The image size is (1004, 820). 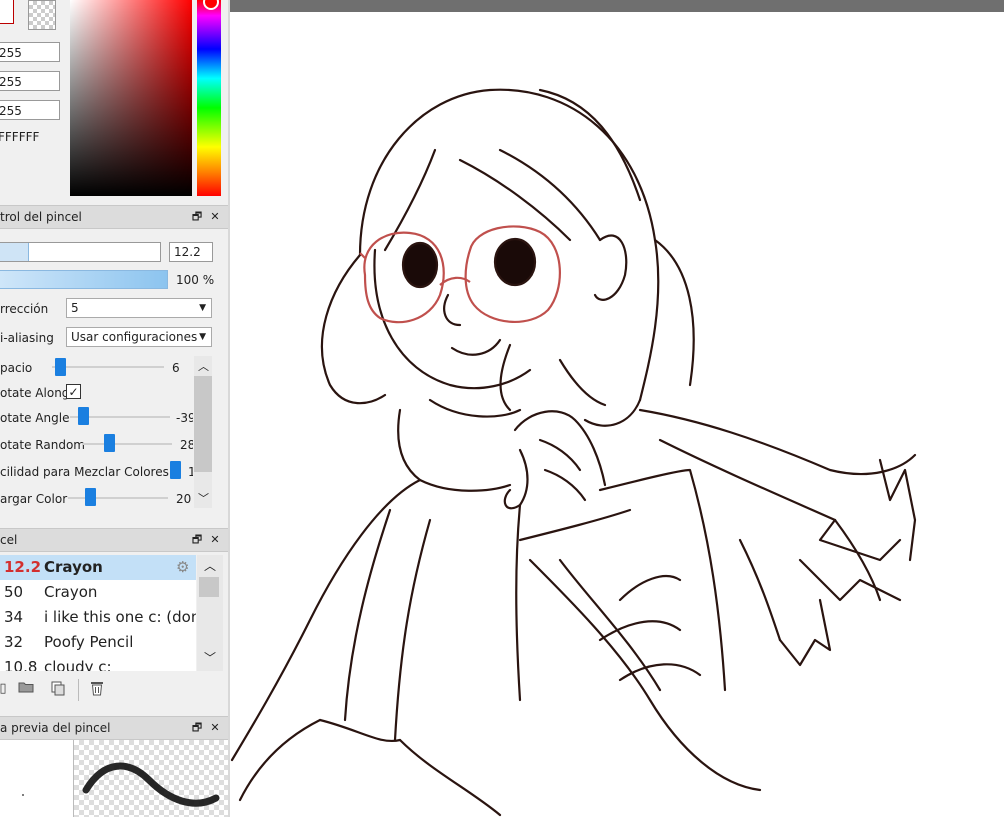 What do you see at coordinates (617, 6) in the screenshot?
I see `canvas-top-bar` at bounding box center [617, 6].